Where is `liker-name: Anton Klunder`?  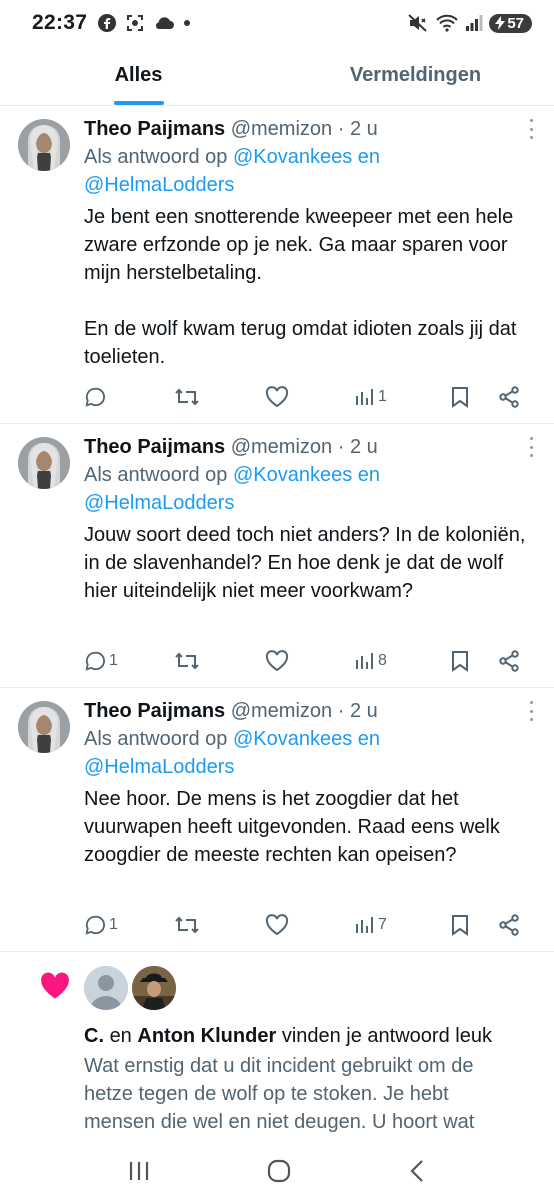 liker-name: Anton Klunder is located at coordinates (206, 1036).